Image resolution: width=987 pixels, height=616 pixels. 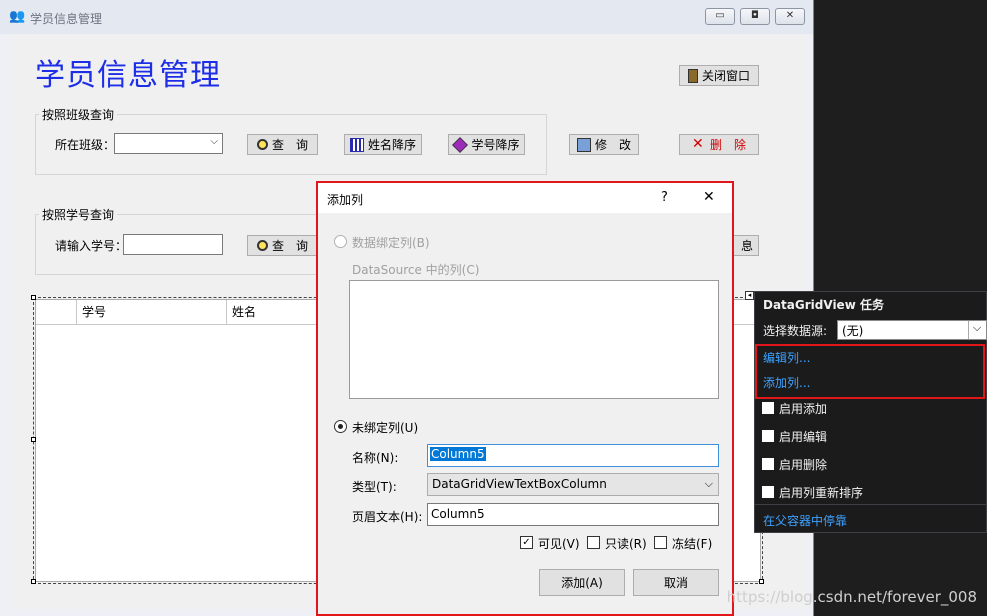 I want to click on add-button: 添加(A), so click(x=582, y=582).